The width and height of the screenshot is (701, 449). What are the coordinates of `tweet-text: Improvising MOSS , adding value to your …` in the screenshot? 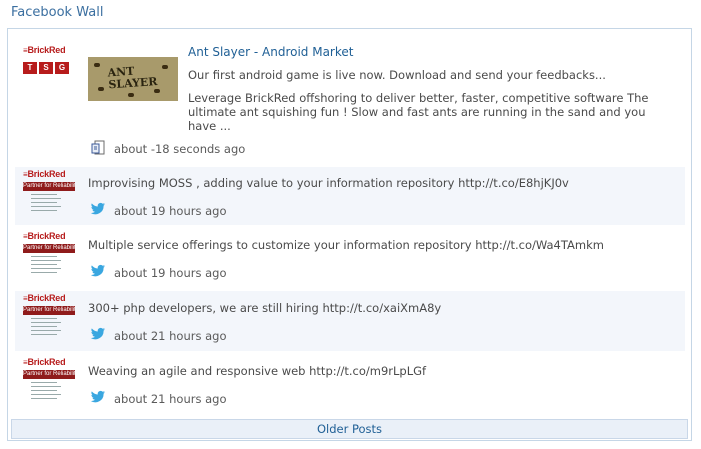 It's located at (328, 183).